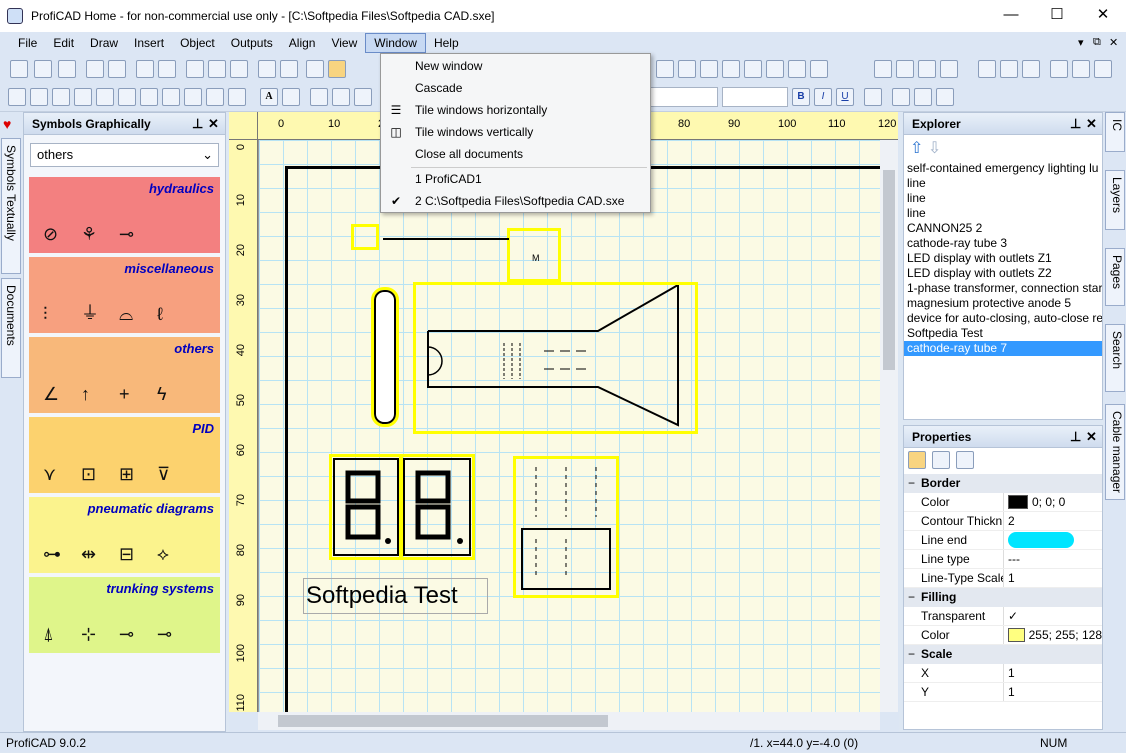 The width and height of the screenshot is (1126, 753). Describe the element at coordinates (755, 97) in the screenshot. I see `font-size-combo` at that location.